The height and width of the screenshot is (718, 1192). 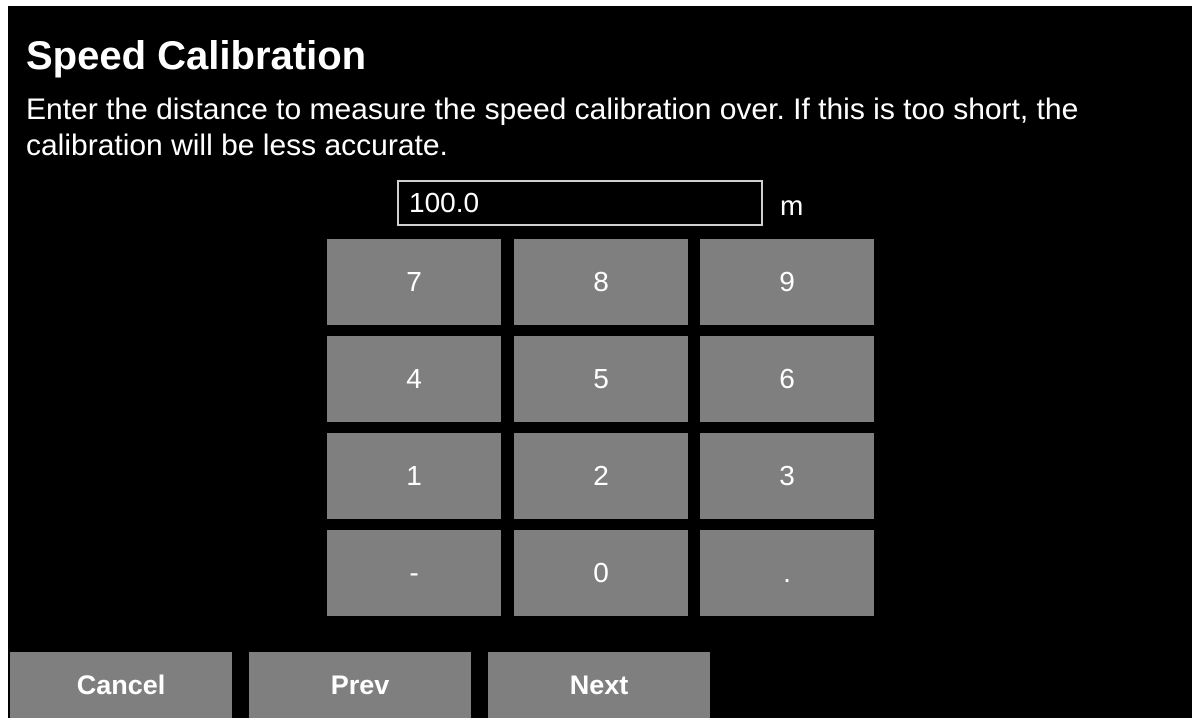 I want to click on distance-input, so click(x=580, y=203).